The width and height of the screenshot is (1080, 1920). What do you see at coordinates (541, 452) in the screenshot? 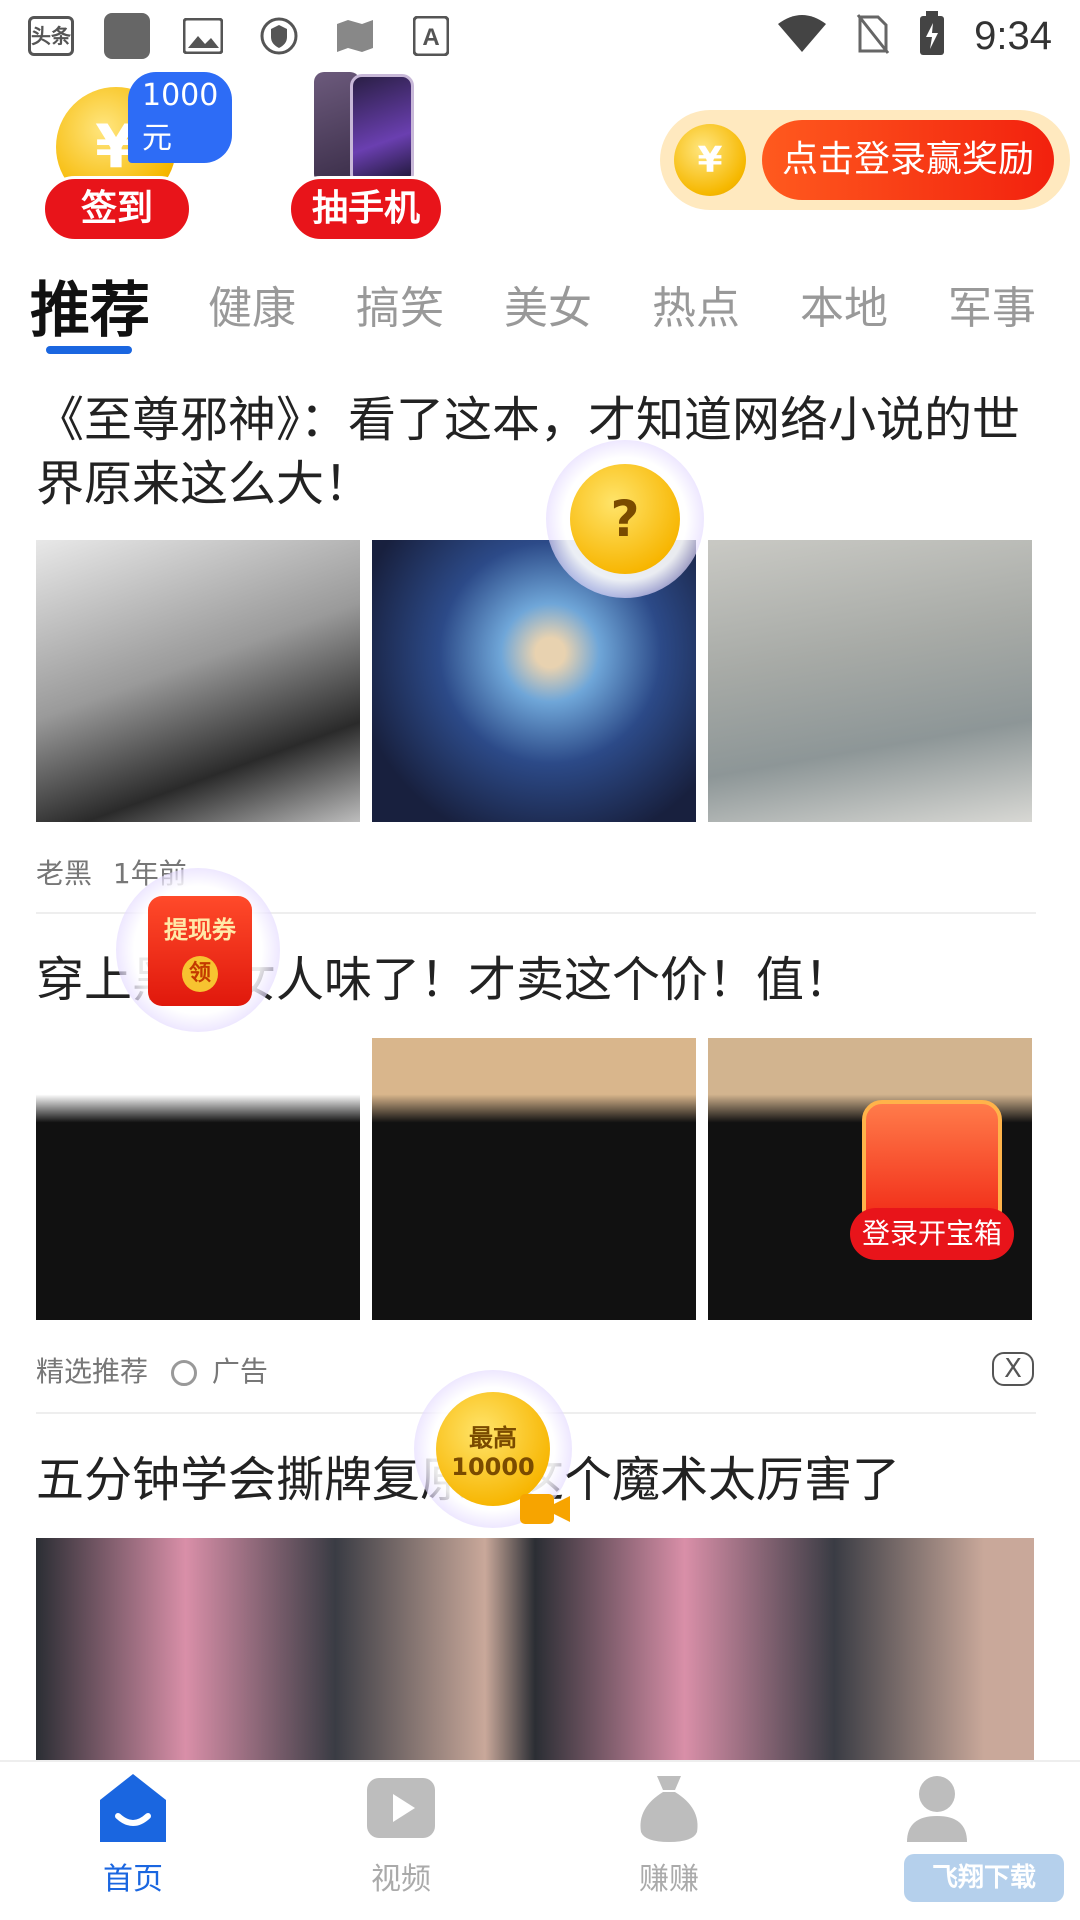
I see `article-title: 《至尊邪神》：看了这本，才知道网络小说的世界原来这么大！` at bounding box center [541, 452].